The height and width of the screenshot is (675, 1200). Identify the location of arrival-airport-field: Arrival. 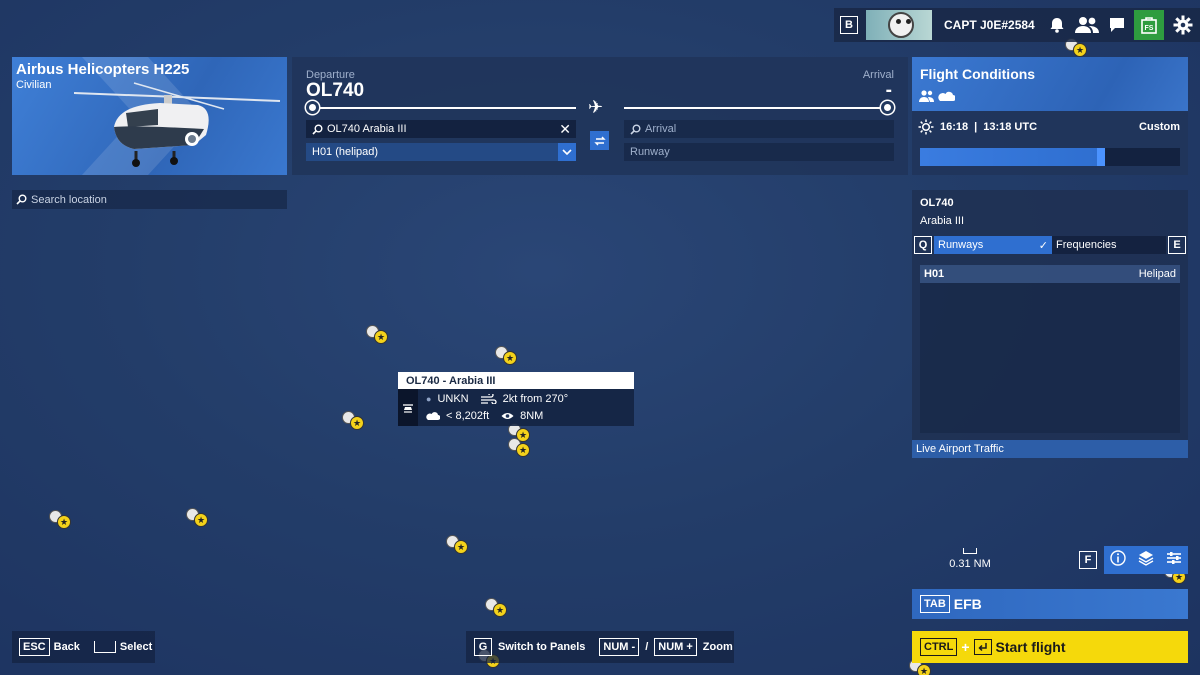
(759, 129).